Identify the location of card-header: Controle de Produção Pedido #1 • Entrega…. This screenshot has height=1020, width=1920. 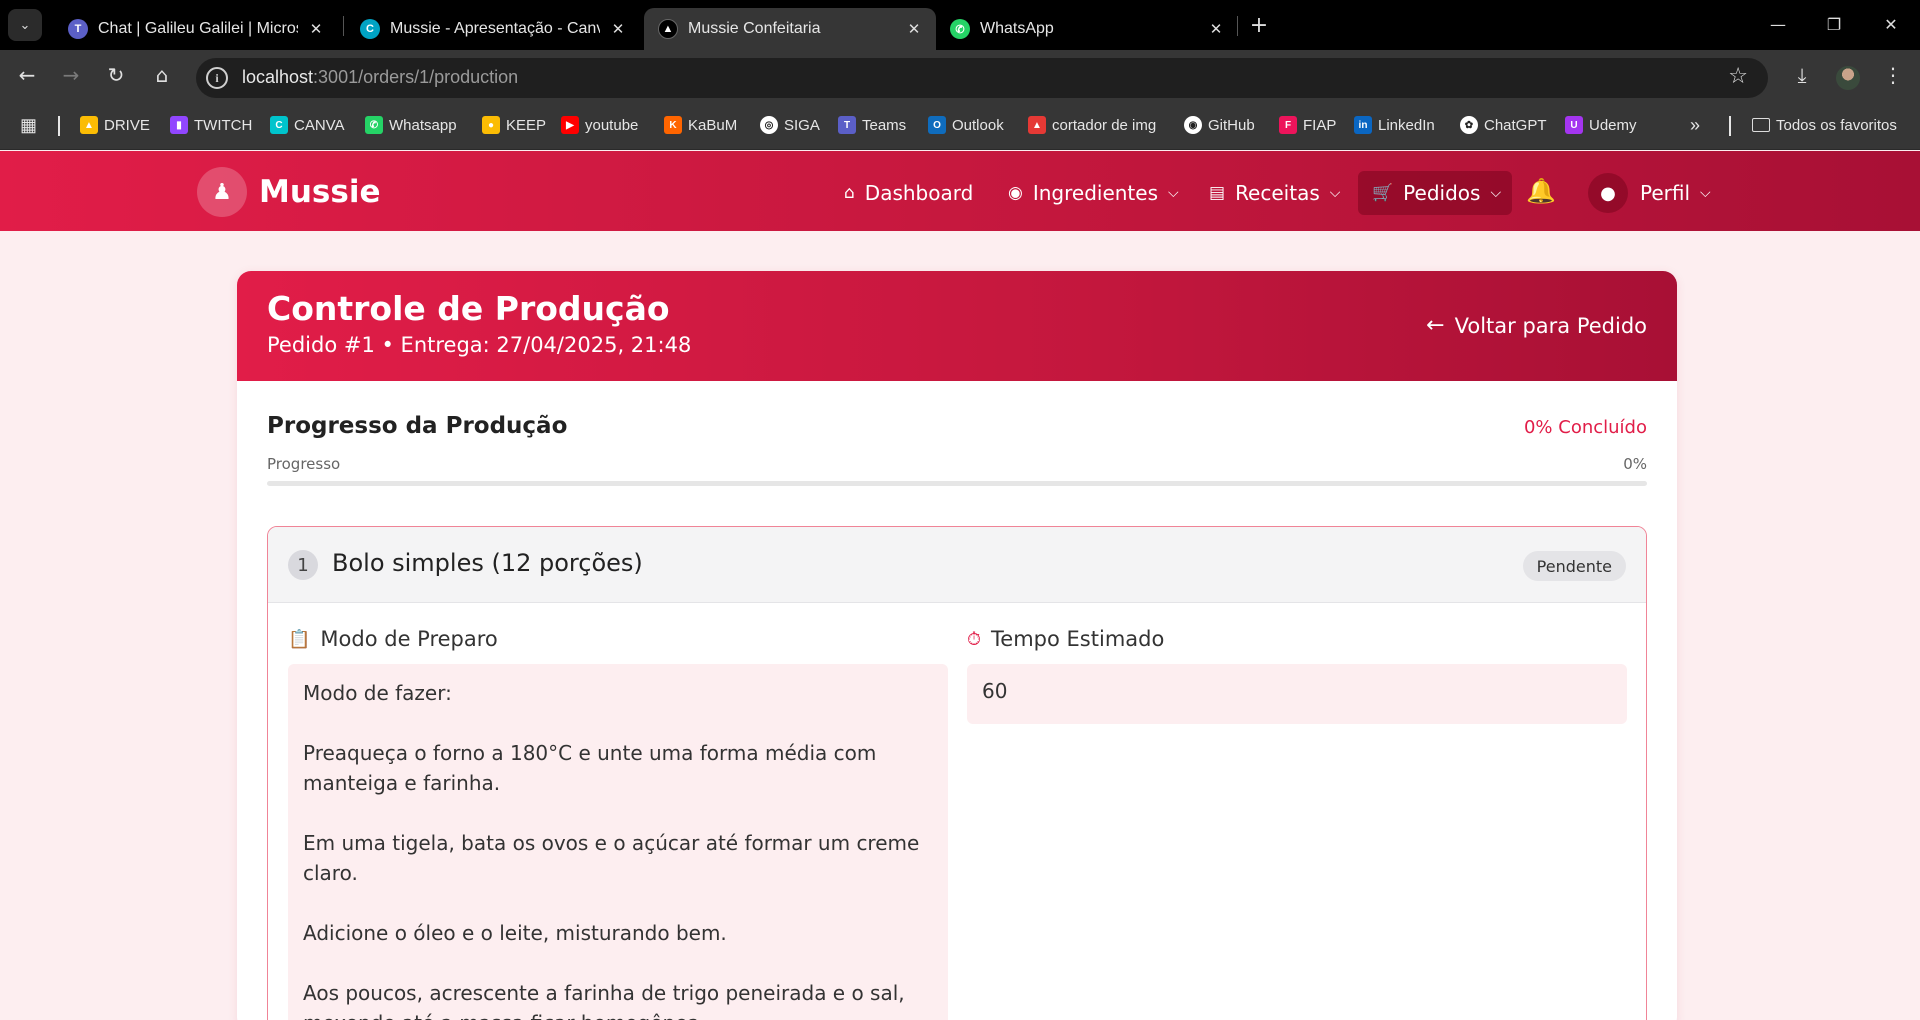
(957, 326).